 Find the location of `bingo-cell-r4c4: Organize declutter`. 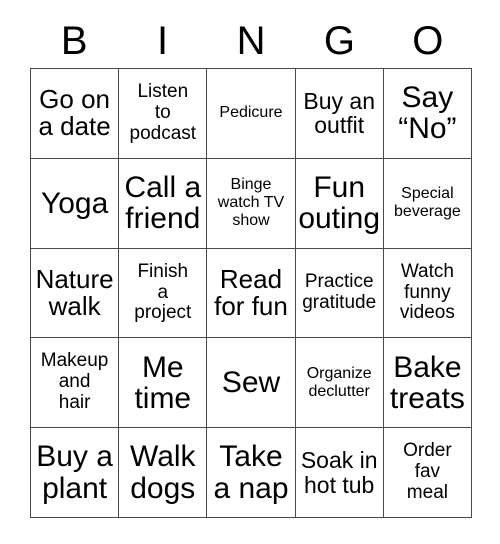

bingo-cell-r4c4: Organize declutter is located at coordinates (339, 383).